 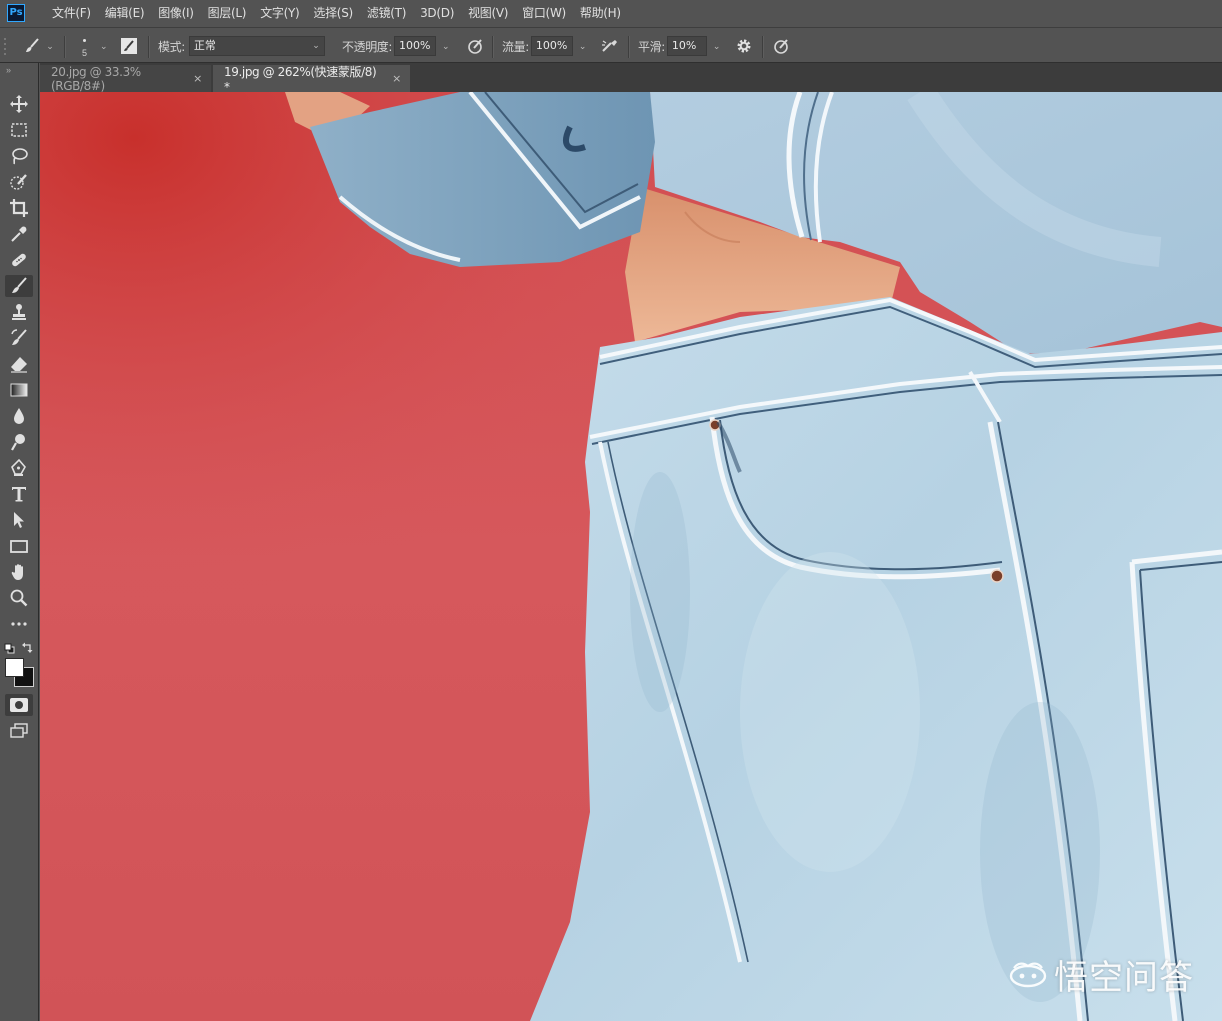 I want to click on foreground-color-swatch, so click(x=14, y=667).